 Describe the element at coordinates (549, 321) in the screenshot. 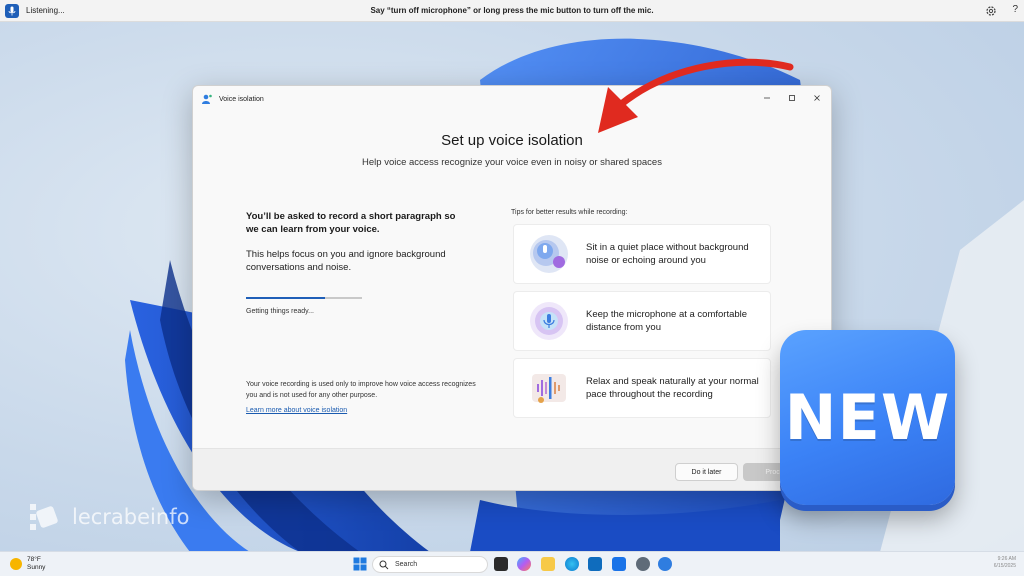

I see `microphone-distance-icon` at that location.